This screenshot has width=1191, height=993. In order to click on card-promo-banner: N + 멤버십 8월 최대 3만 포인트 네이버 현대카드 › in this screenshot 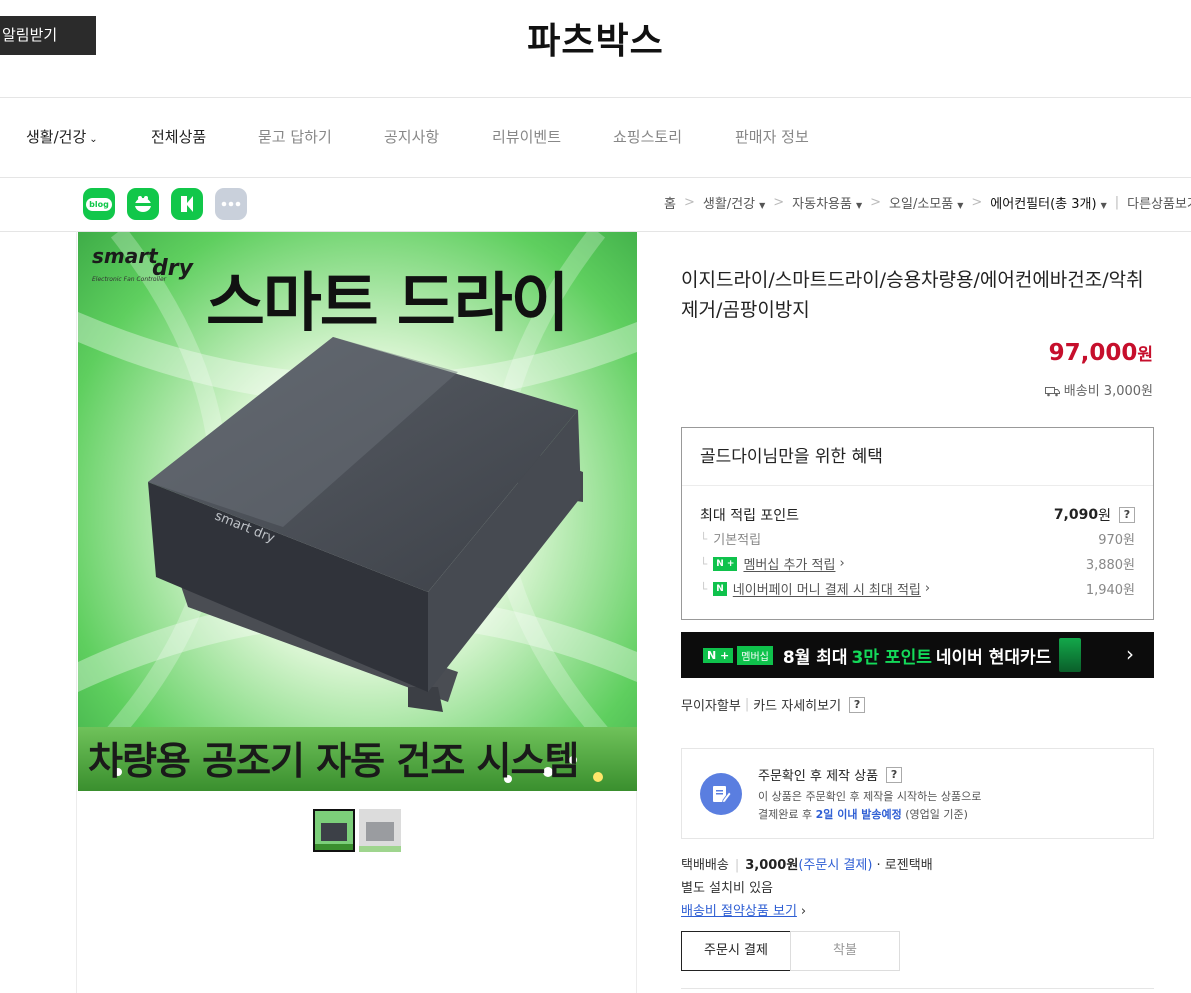, I will do `click(917, 655)`.